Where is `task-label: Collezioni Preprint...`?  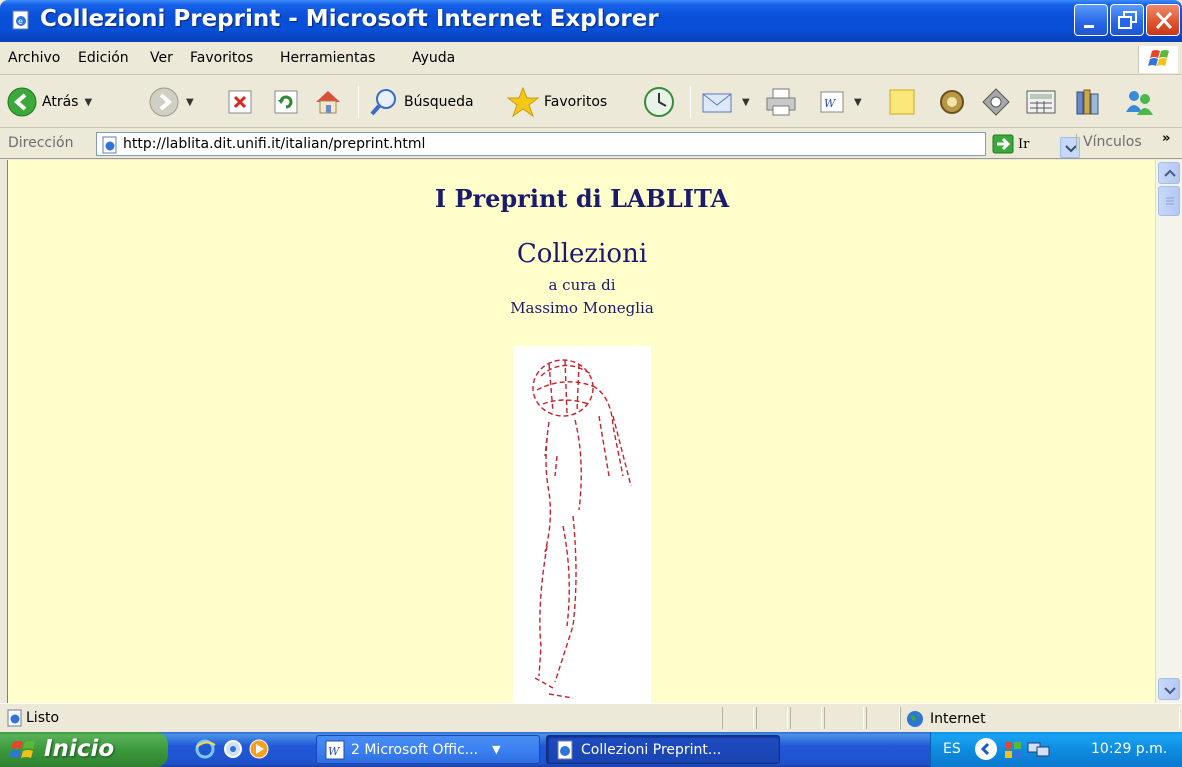
task-label: Collezioni Preprint... is located at coordinates (651, 749).